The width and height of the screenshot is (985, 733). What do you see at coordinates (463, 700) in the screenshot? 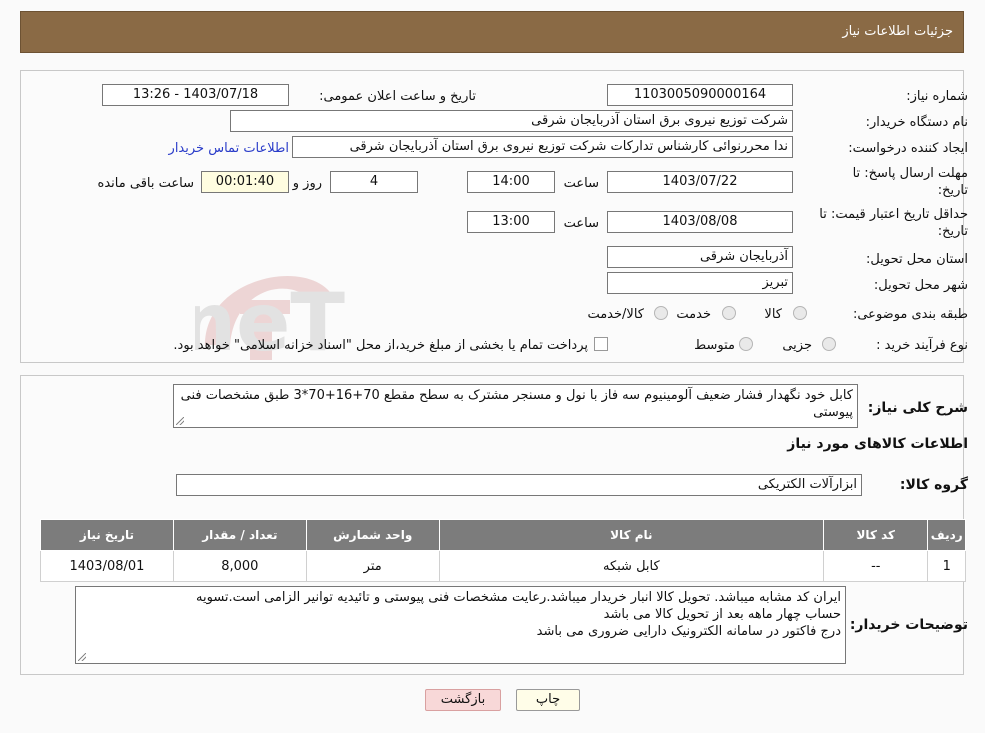
I see `back-button: بازگشت` at bounding box center [463, 700].